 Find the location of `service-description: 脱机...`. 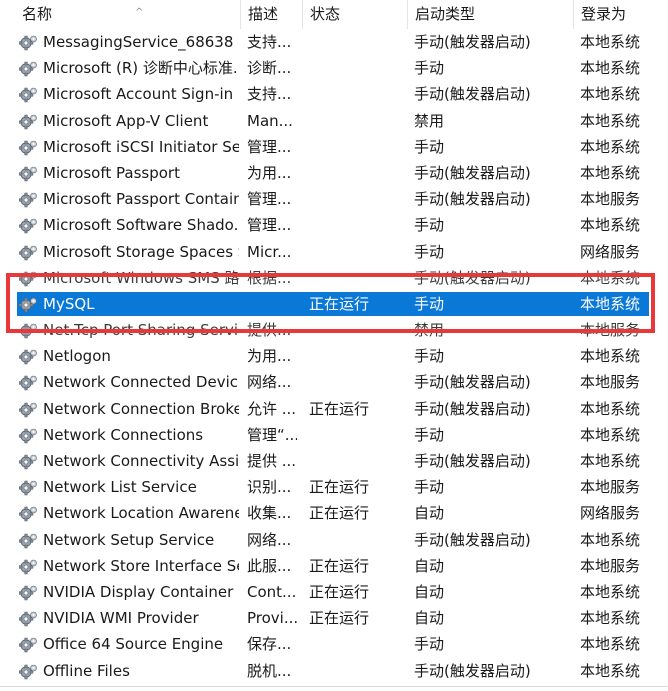

service-description: 脱机... is located at coordinates (269, 670).